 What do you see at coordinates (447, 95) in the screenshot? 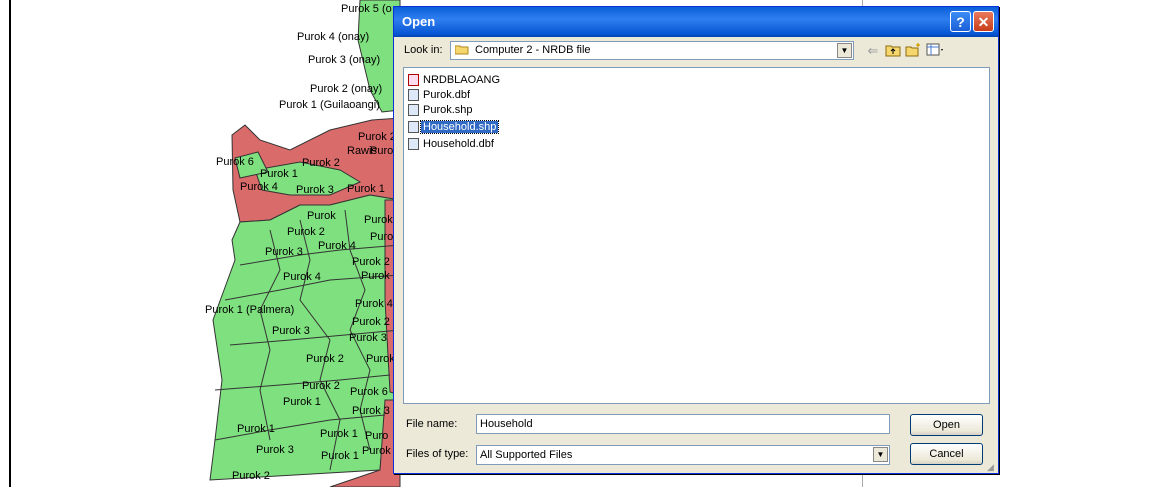
I see `file-name-text: Purok.dbf` at bounding box center [447, 95].